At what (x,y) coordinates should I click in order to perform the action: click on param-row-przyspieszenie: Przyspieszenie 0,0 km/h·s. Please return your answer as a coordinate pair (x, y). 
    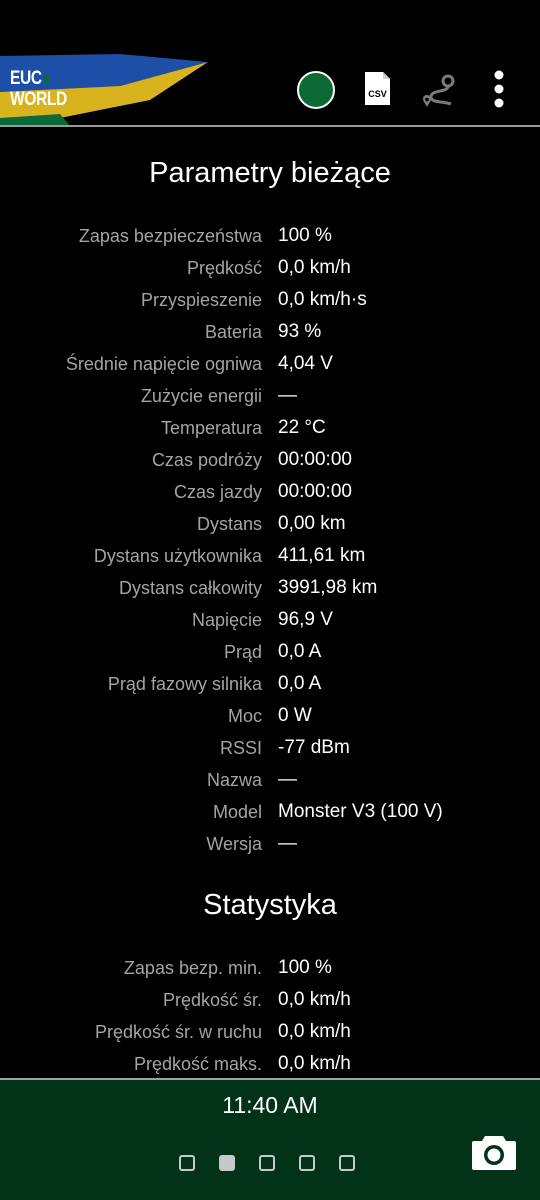
    Looking at the image, I should click on (270, 300).